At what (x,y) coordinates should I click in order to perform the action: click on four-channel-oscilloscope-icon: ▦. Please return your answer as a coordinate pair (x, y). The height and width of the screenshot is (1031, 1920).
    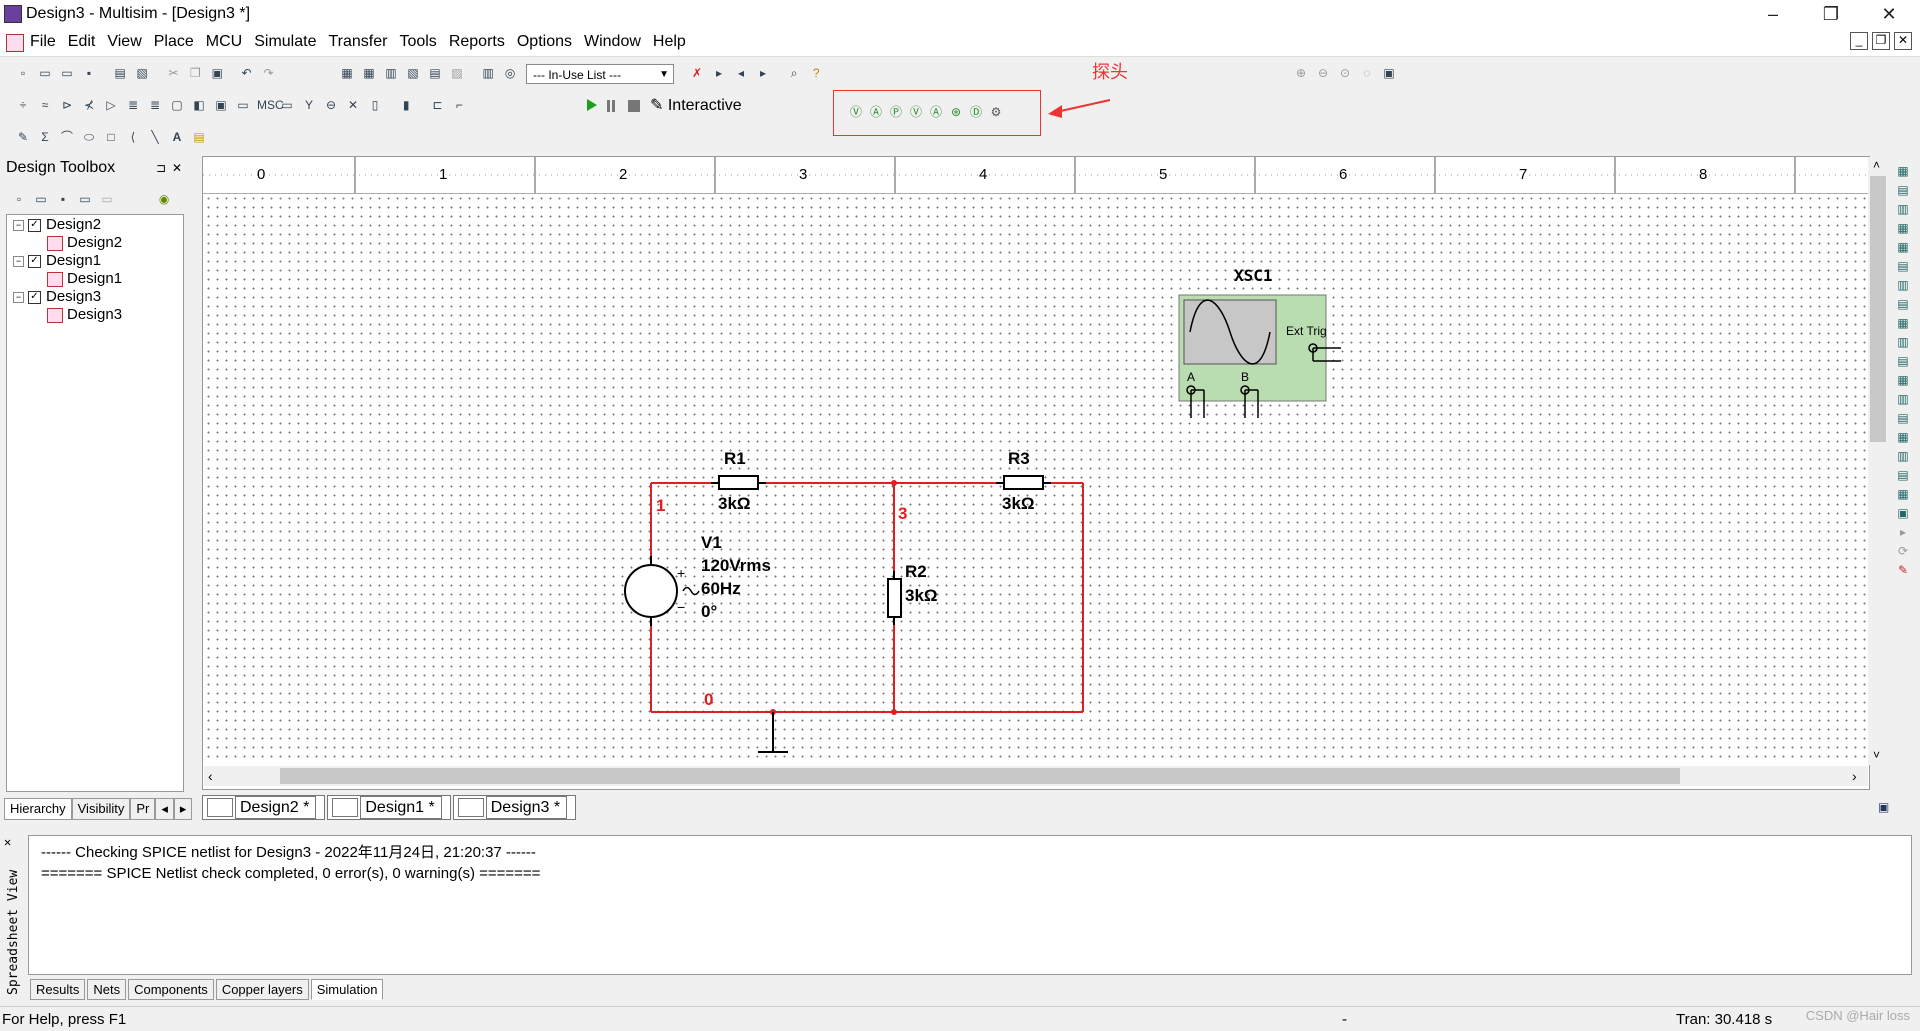
    Looking at the image, I should click on (1903, 247).